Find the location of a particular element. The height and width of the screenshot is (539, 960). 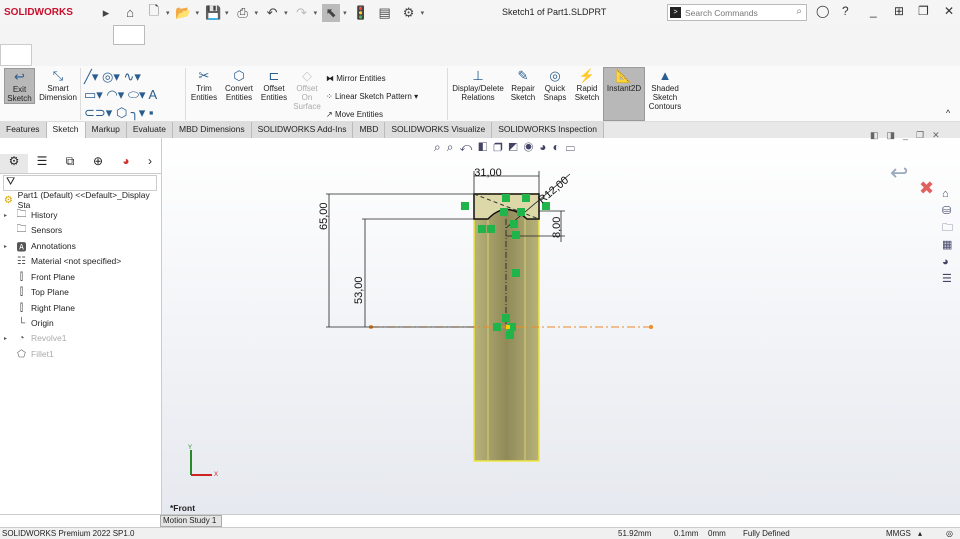

document-title: Sketch1 of Part1.SLDPRT is located at coordinates (554, 12).